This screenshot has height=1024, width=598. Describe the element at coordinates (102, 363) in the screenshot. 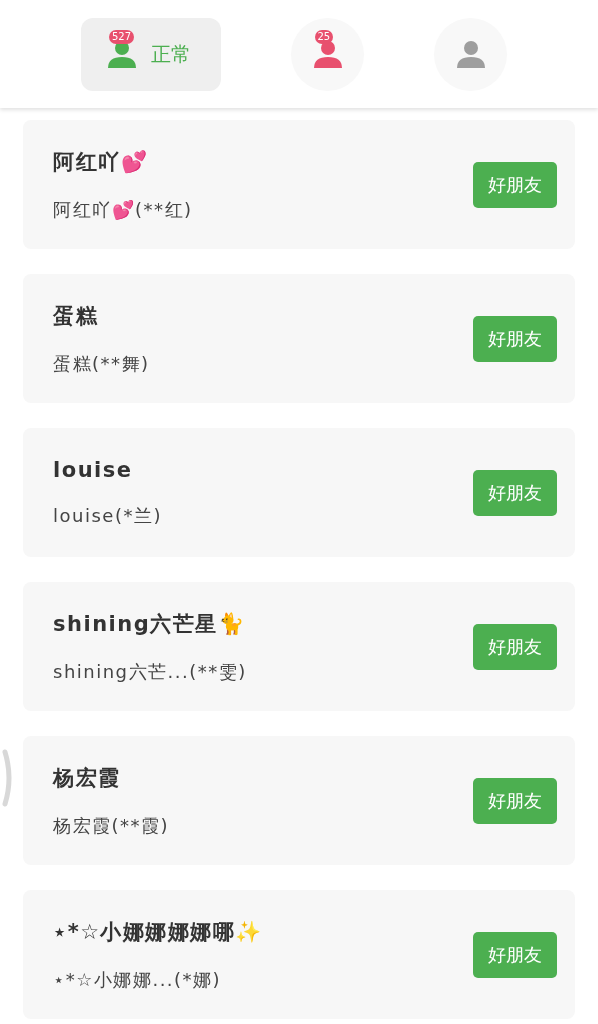

I see `friend-detail: 蛋糕(**舞)` at that location.